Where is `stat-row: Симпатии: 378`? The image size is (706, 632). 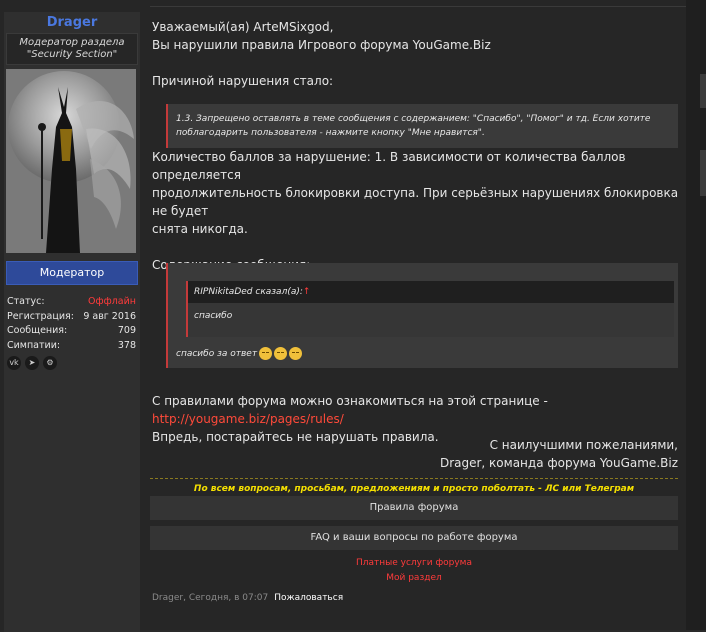
stat-row: Симпатии: 378 is located at coordinates (72, 346).